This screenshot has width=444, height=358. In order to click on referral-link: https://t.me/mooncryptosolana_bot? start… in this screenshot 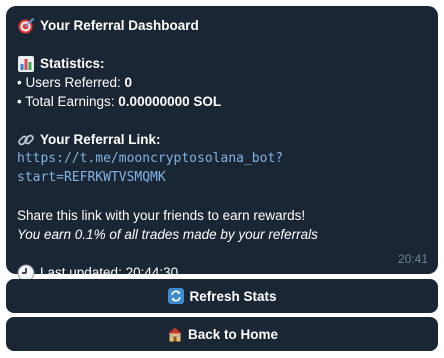, I will do `click(222, 168)`.